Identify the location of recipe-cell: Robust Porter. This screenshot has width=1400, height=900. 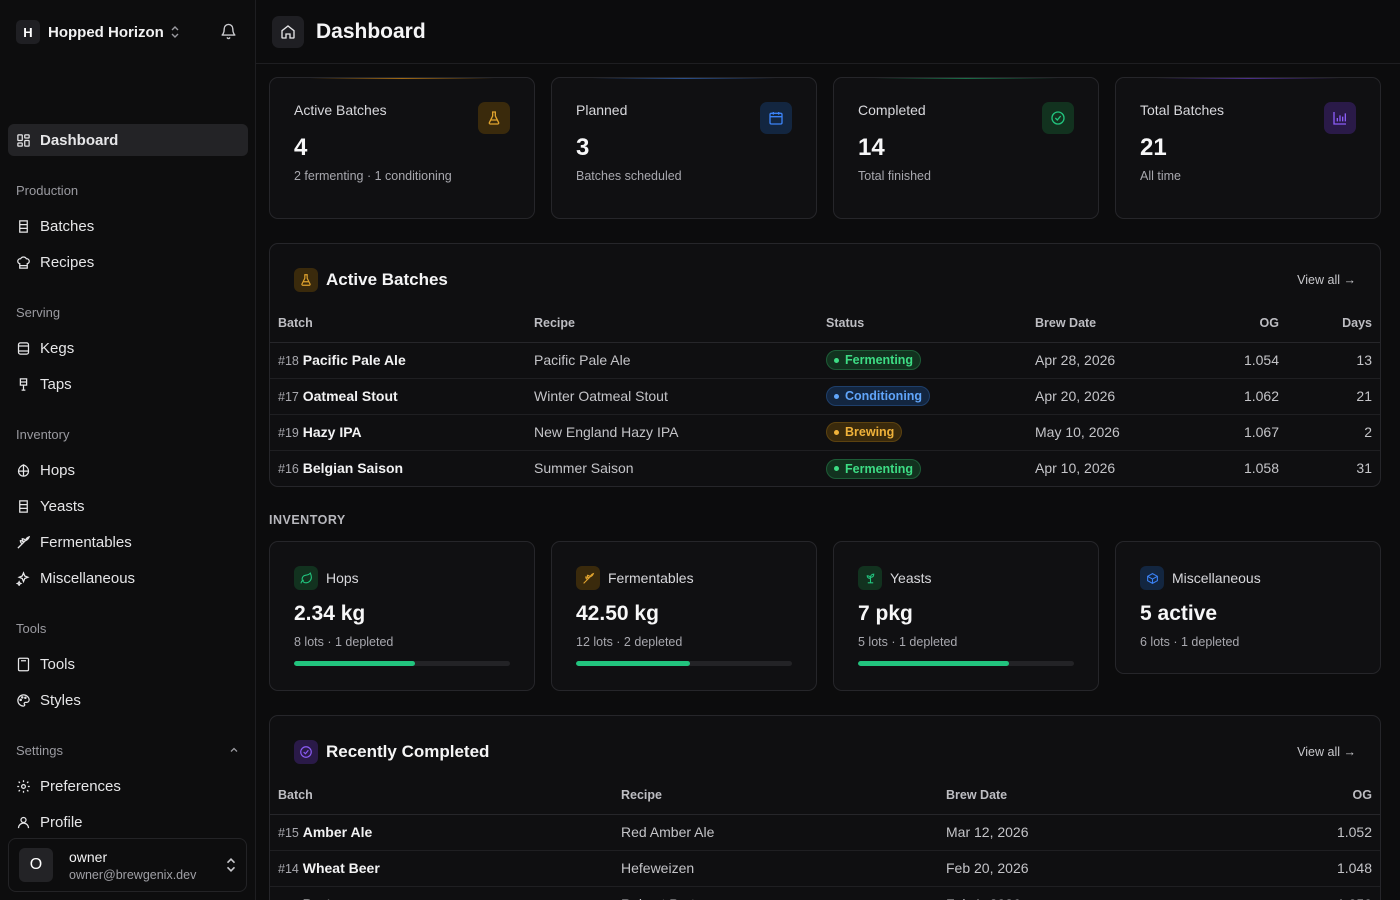
(775, 893).